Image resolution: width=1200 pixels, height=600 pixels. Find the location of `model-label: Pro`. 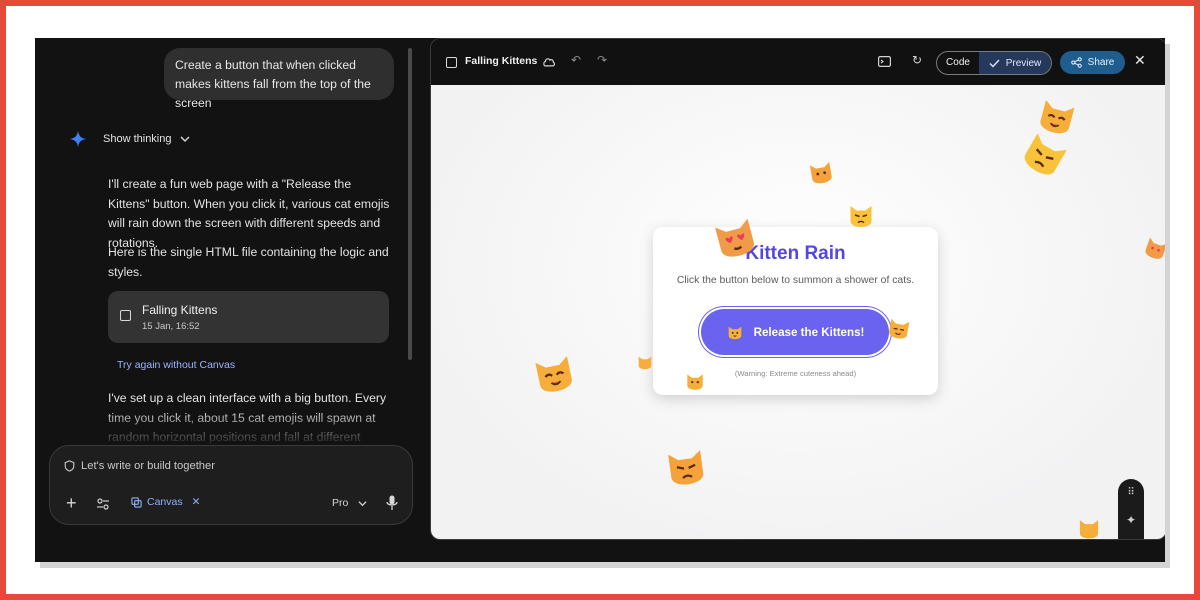

model-label: Pro is located at coordinates (340, 503).